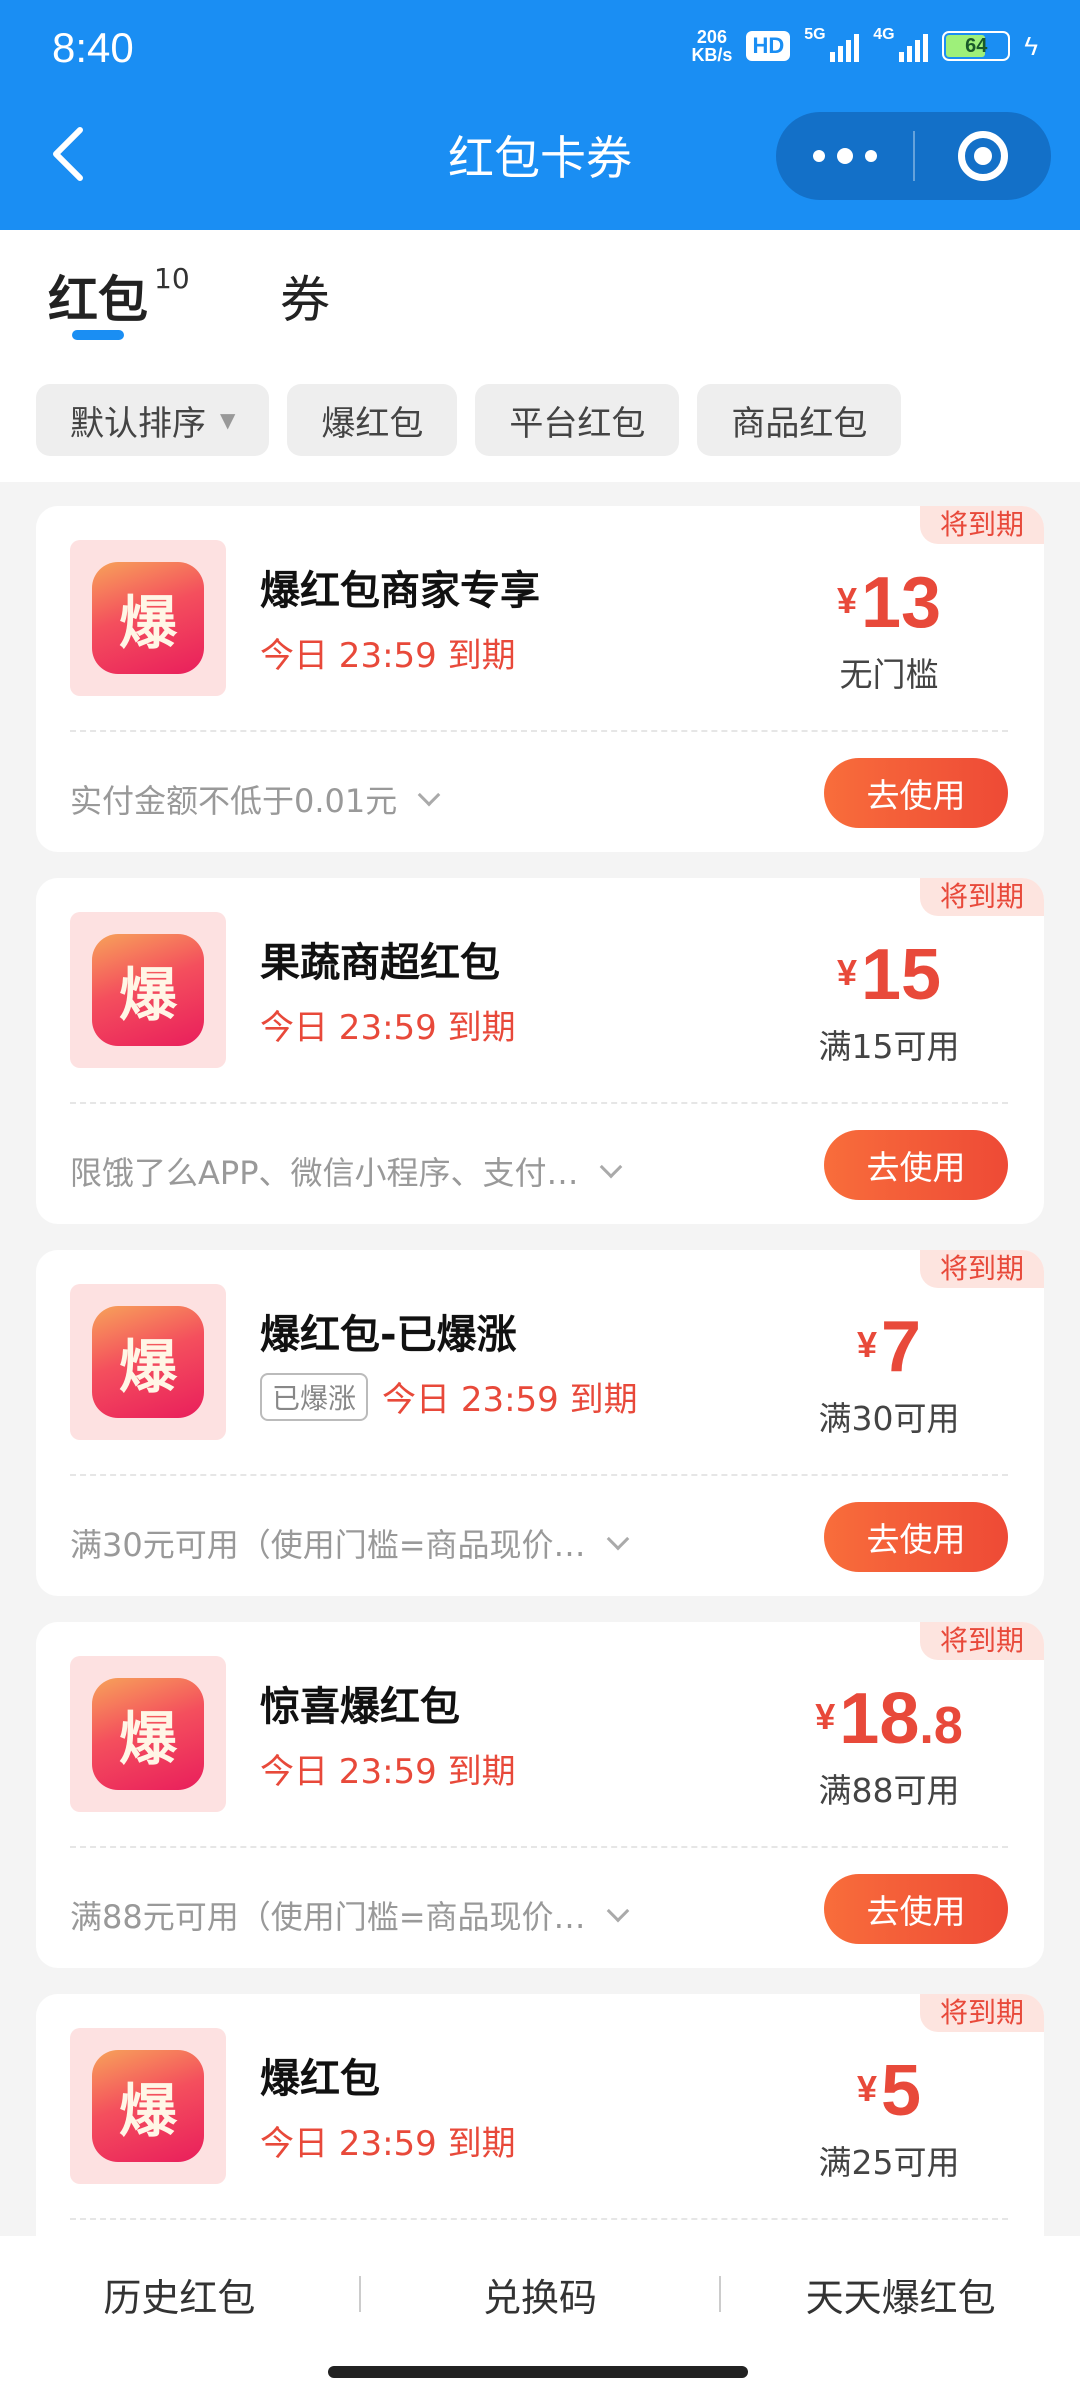 The height and width of the screenshot is (2400, 1080). I want to click on app-header: 8:40 206 KB/s HD 5G 4G 64 ϟ 红包卡券, so click(540, 115).